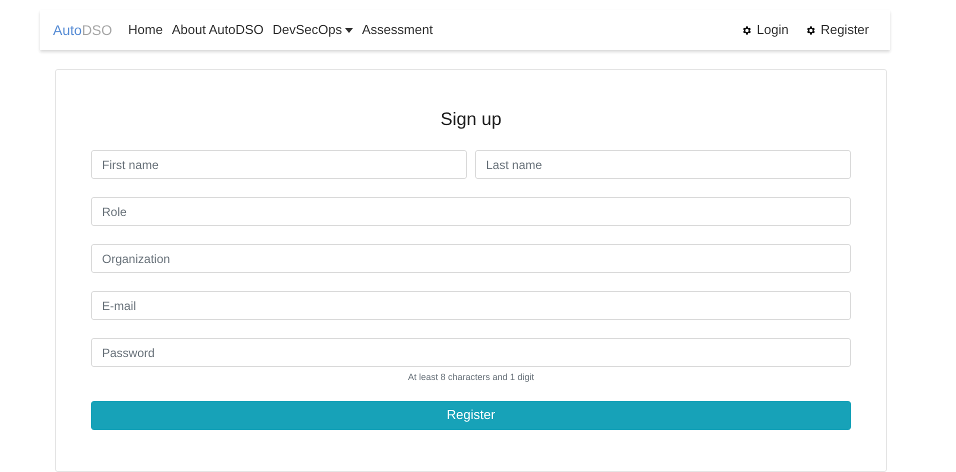 The height and width of the screenshot is (472, 956). Describe the element at coordinates (397, 30) in the screenshot. I see `nav-link: Assessment` at that location.